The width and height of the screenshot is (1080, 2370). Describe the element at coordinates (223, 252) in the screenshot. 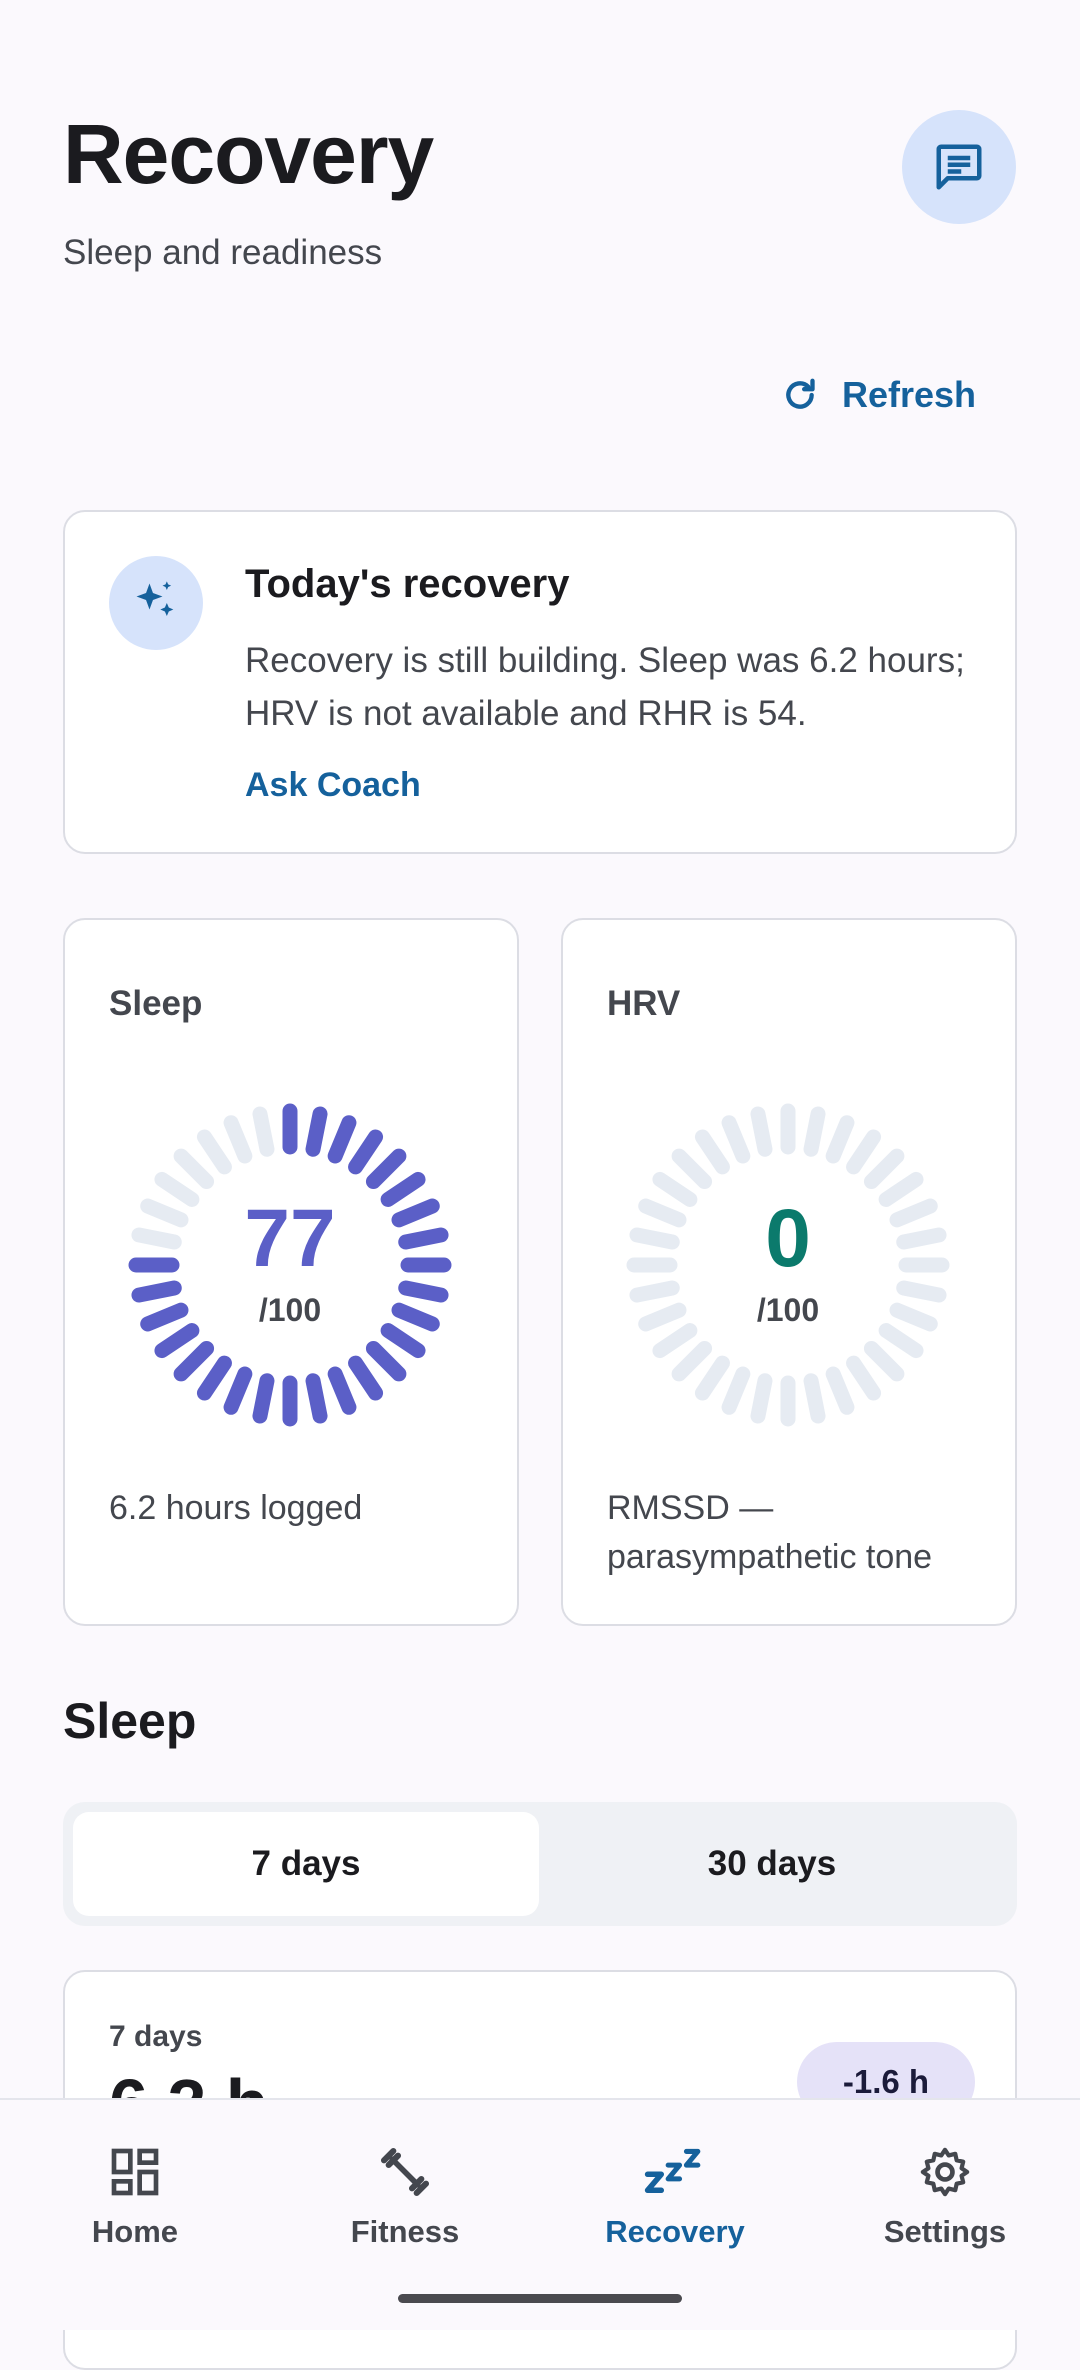

I see `page-subtitle: Sleep and readiness` at that location.